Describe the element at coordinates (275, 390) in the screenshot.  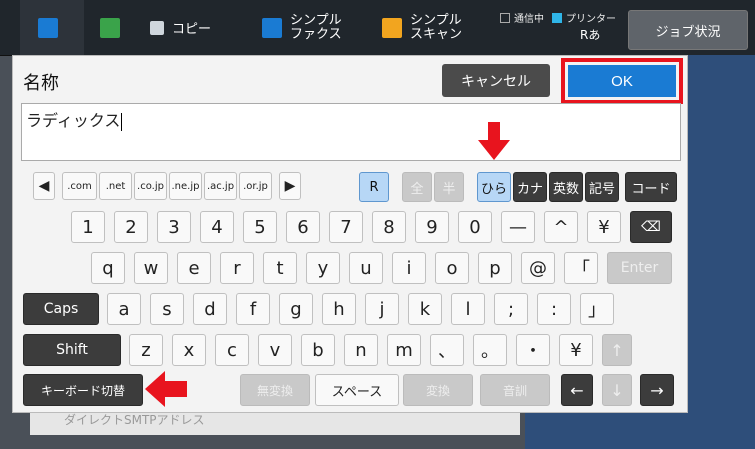
I see `muhenkan-key: 無変換` at that location.